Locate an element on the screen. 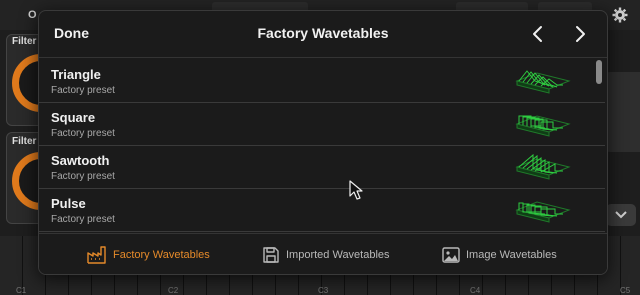  background-osc-label: O is located at coordinates (32, 15).